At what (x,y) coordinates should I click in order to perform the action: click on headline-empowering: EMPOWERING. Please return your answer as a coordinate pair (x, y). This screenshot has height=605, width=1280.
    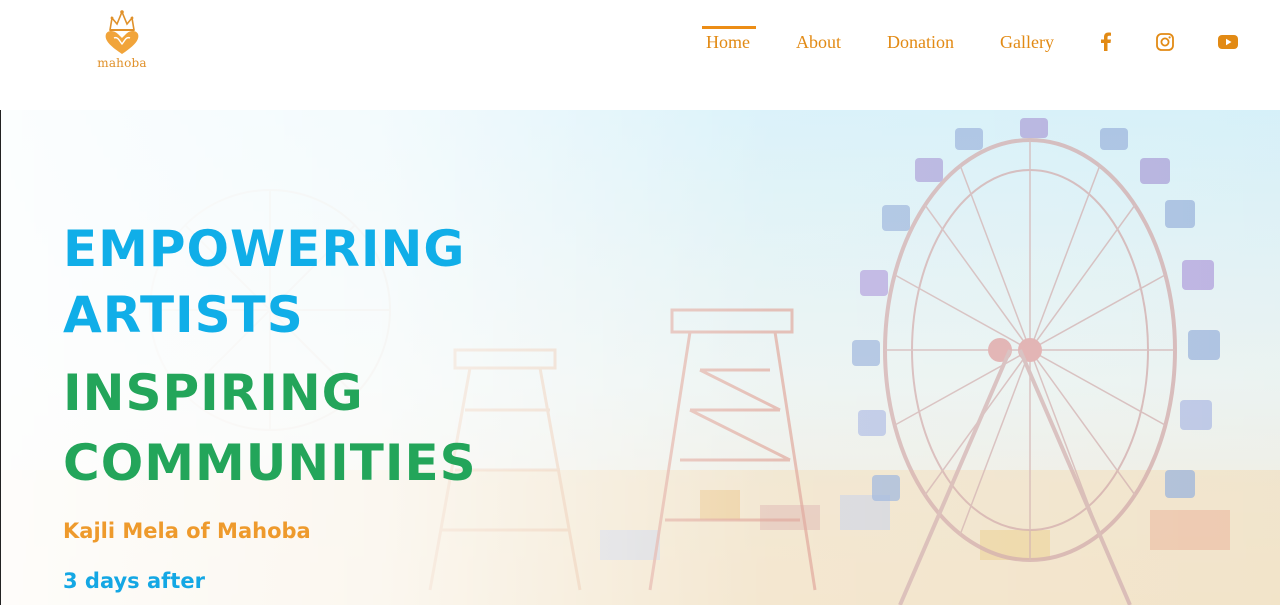
    Looking at the image, I should click on (264, 249).